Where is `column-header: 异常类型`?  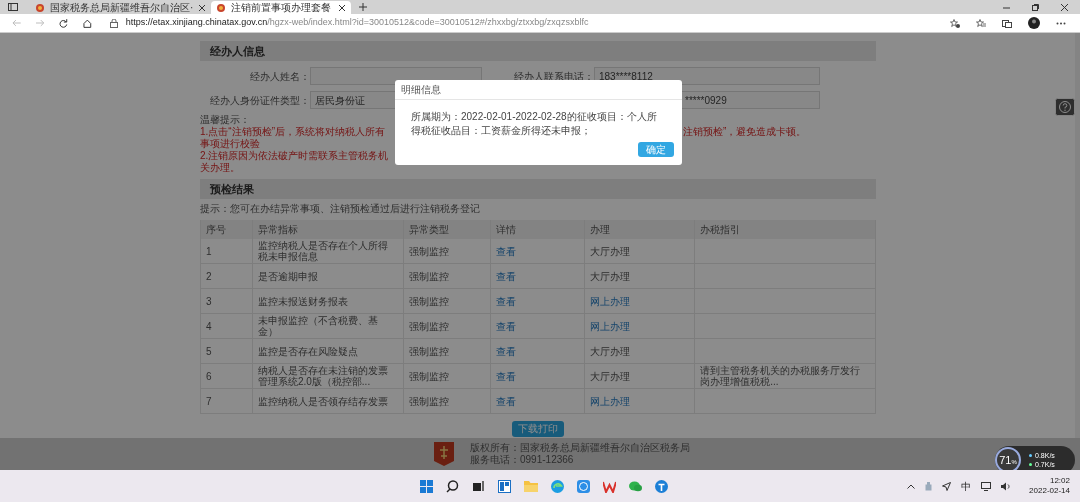
column-header: 异常类型 is located at coordinates (447, 229).